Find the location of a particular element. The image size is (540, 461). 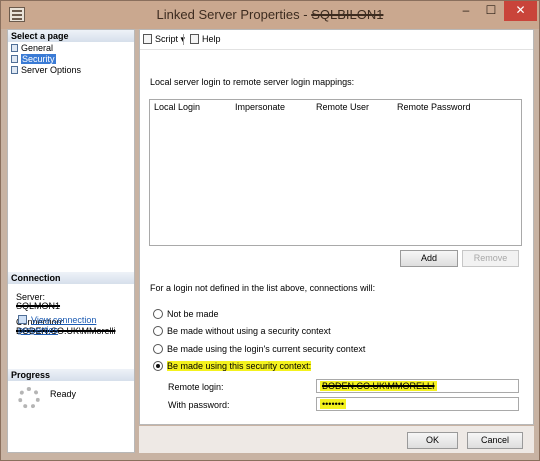

help-button: Help is located at coordinates (205, 39).